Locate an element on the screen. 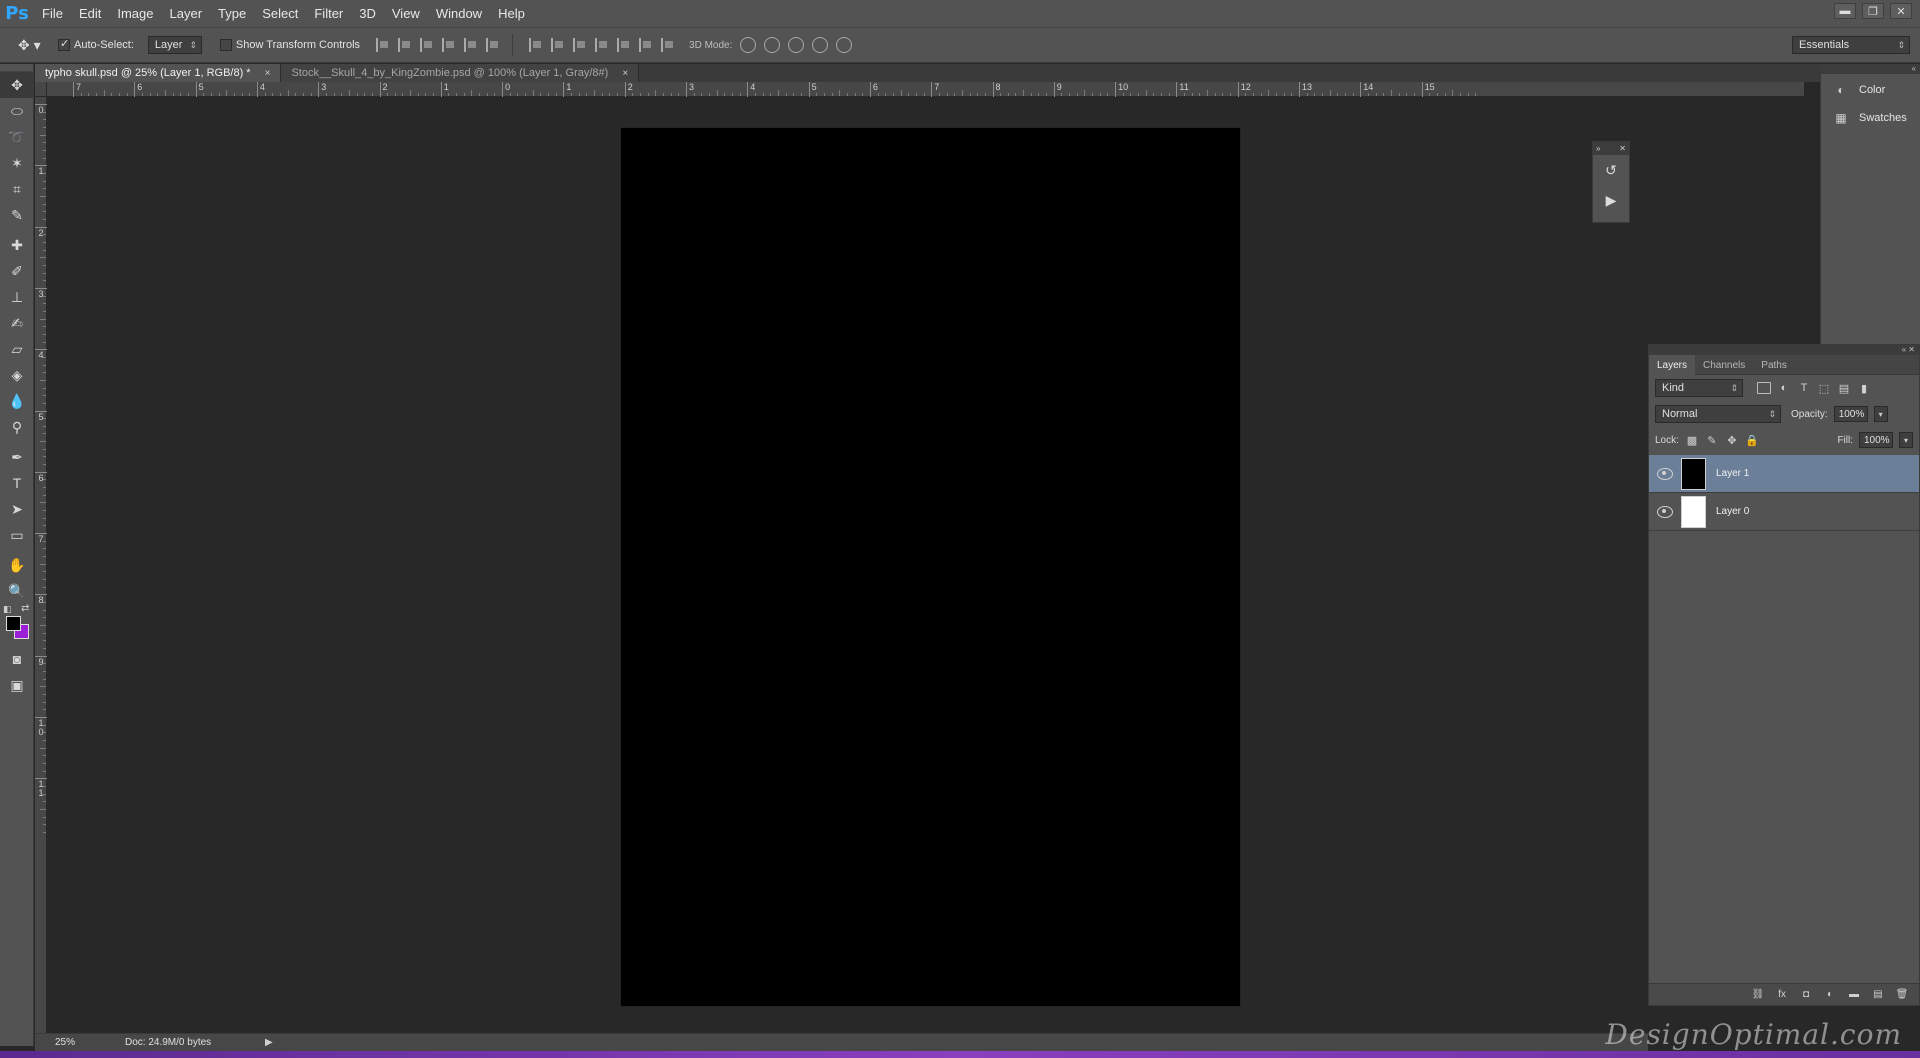 This screenshot has height=1058, width=1920. distribute-vcenter-icon is located at coordinates (558, 45).